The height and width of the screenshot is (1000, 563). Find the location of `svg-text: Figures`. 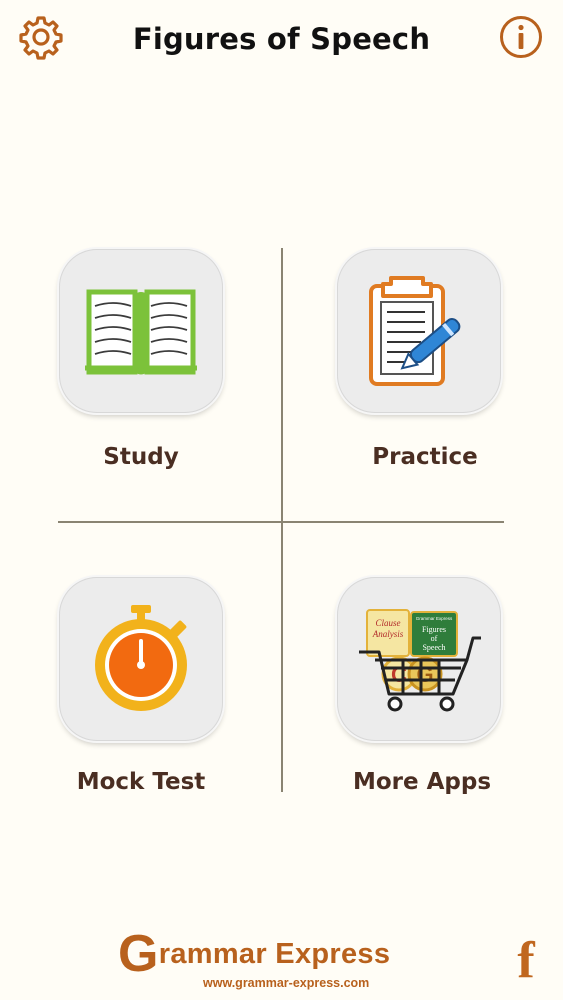

svg-text: Figures is located at coordinates (434, 629).